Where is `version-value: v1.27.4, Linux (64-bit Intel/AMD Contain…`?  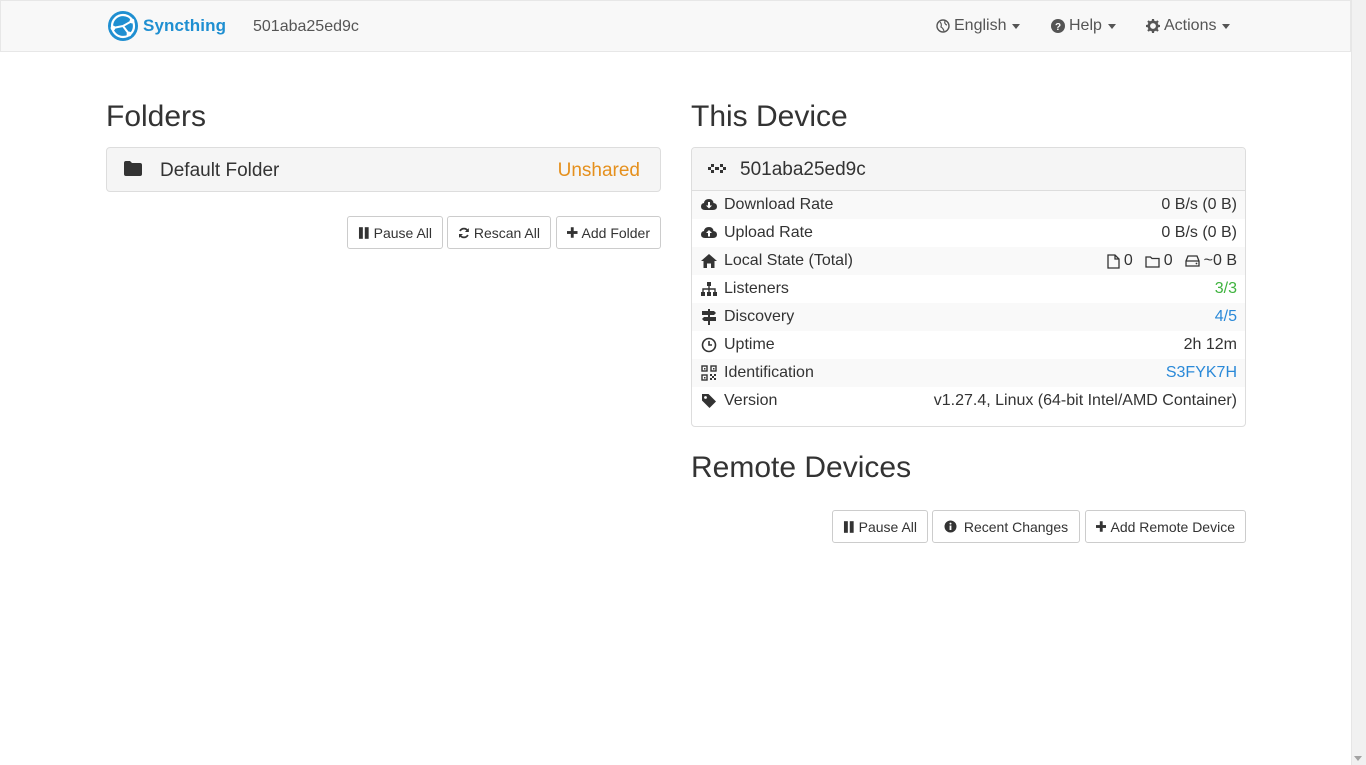 version-value: v1.27.4, Linux (64-bit Intel/AMD Contain… is located at coordinates (1085, 400).